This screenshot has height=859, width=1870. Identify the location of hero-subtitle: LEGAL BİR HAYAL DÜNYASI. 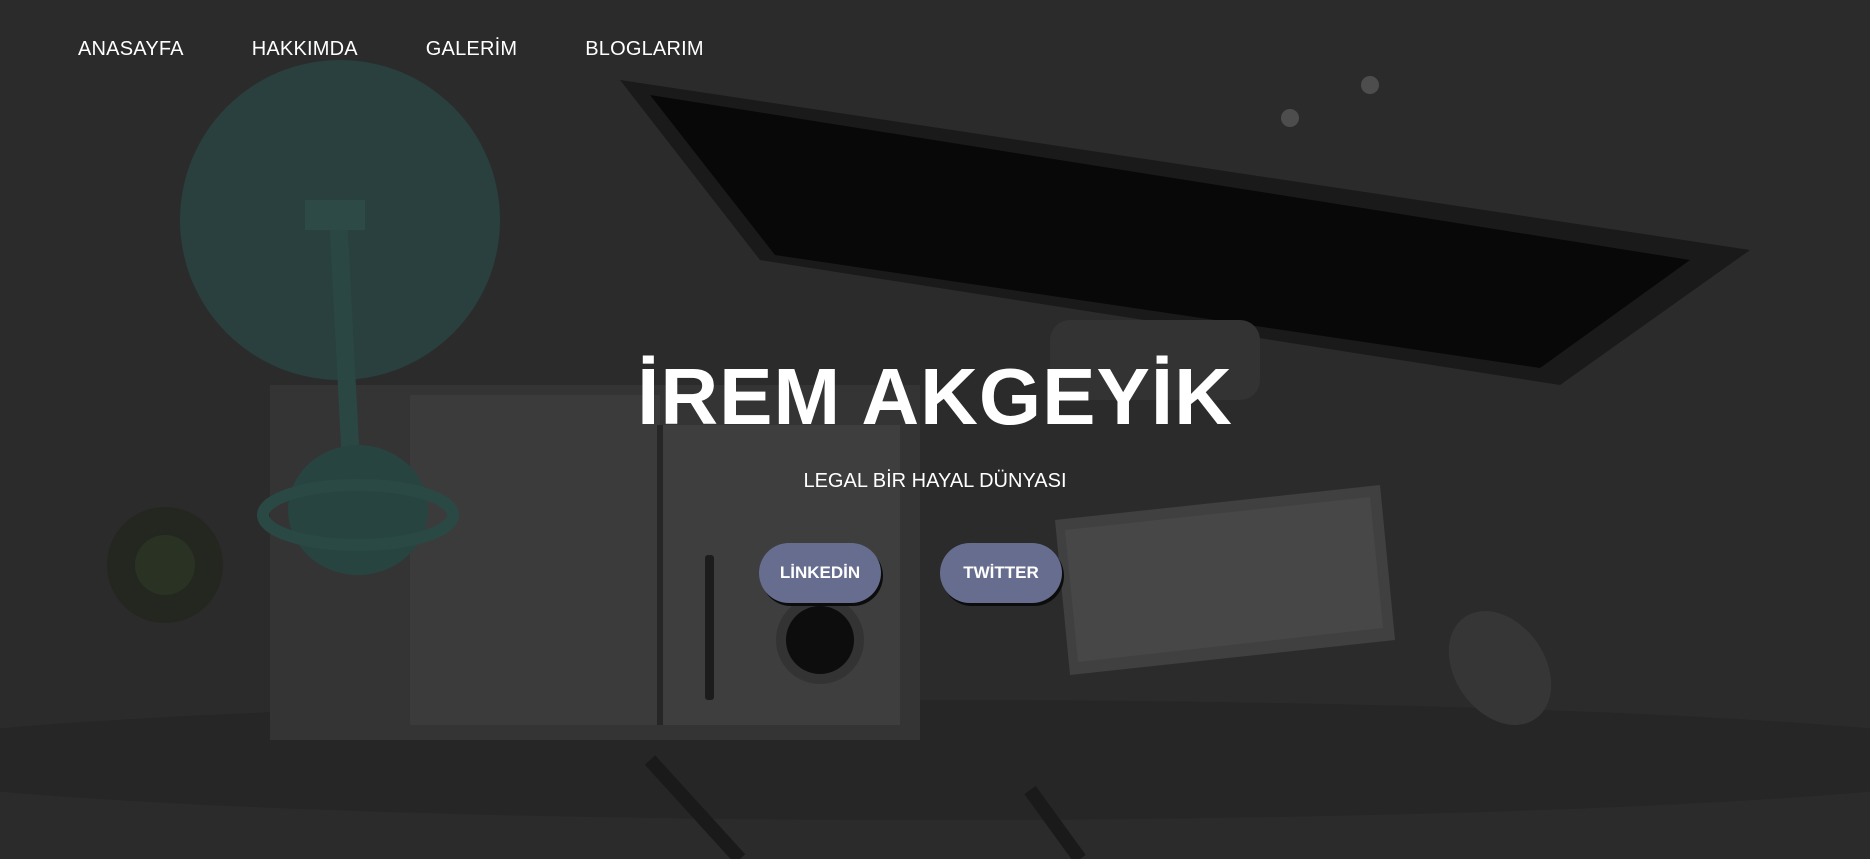
(935, 481).